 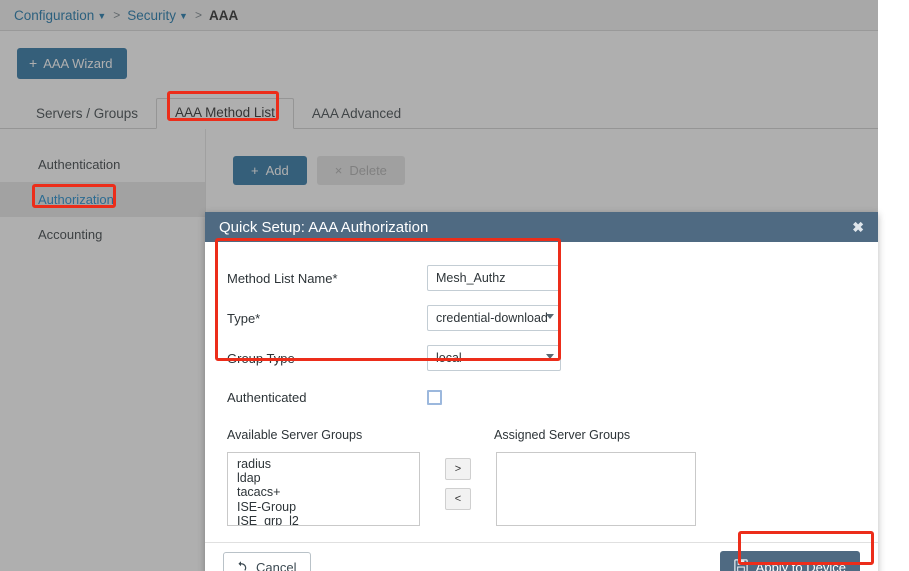 What do you see at coordinates (494, 278) in the screenshot?
I see `method-list-name-input` at bounding box center [494, 278].